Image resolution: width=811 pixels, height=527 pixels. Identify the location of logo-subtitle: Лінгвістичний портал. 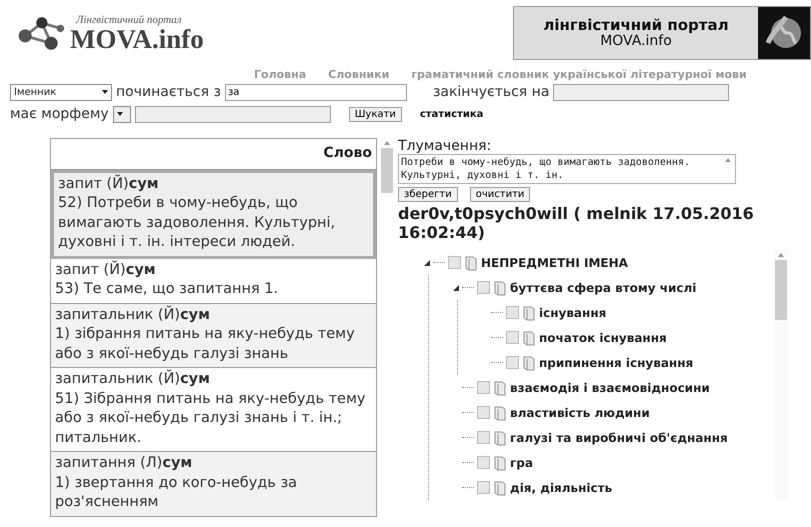
(129, 20).